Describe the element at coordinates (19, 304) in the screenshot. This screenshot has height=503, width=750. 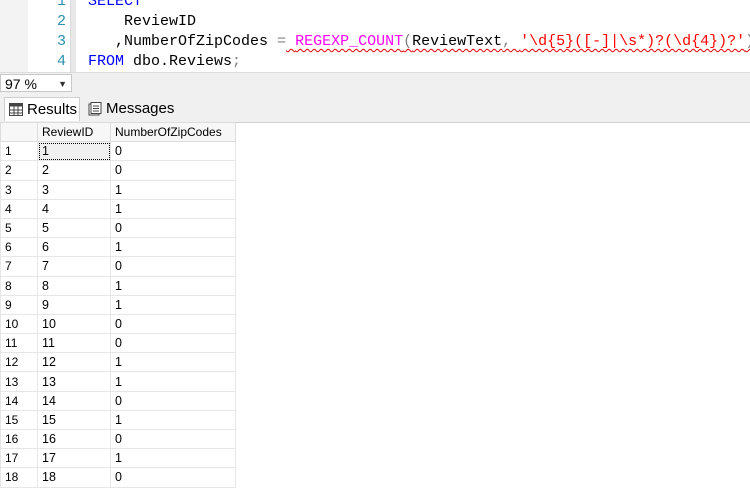
I see `row-number: 9` at that location.